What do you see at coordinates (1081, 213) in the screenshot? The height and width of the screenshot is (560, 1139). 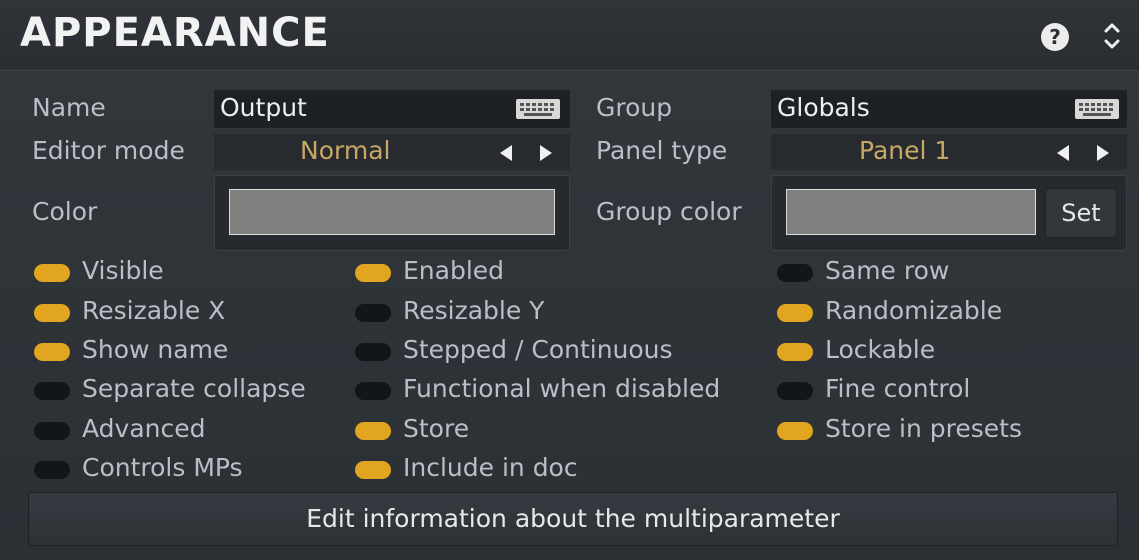 I see `set-button: Set` at bounding box center [1081, 213].